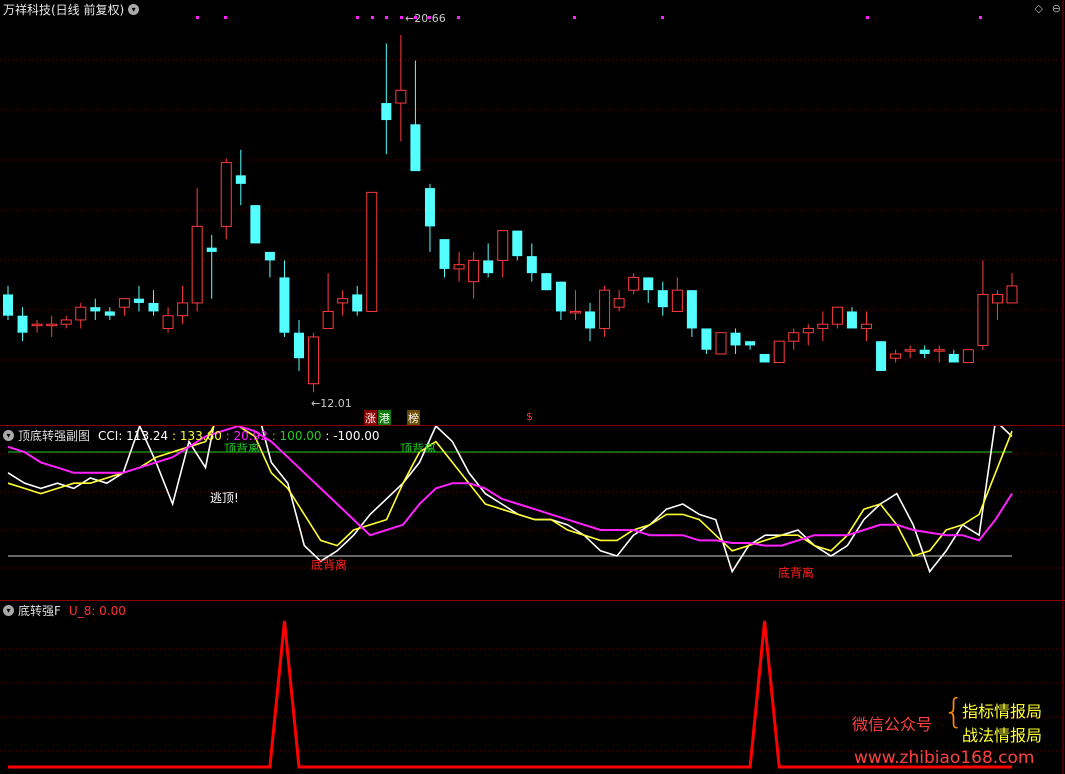  I want to click on escape-top-label: 逃顶!, so click(224, 498).